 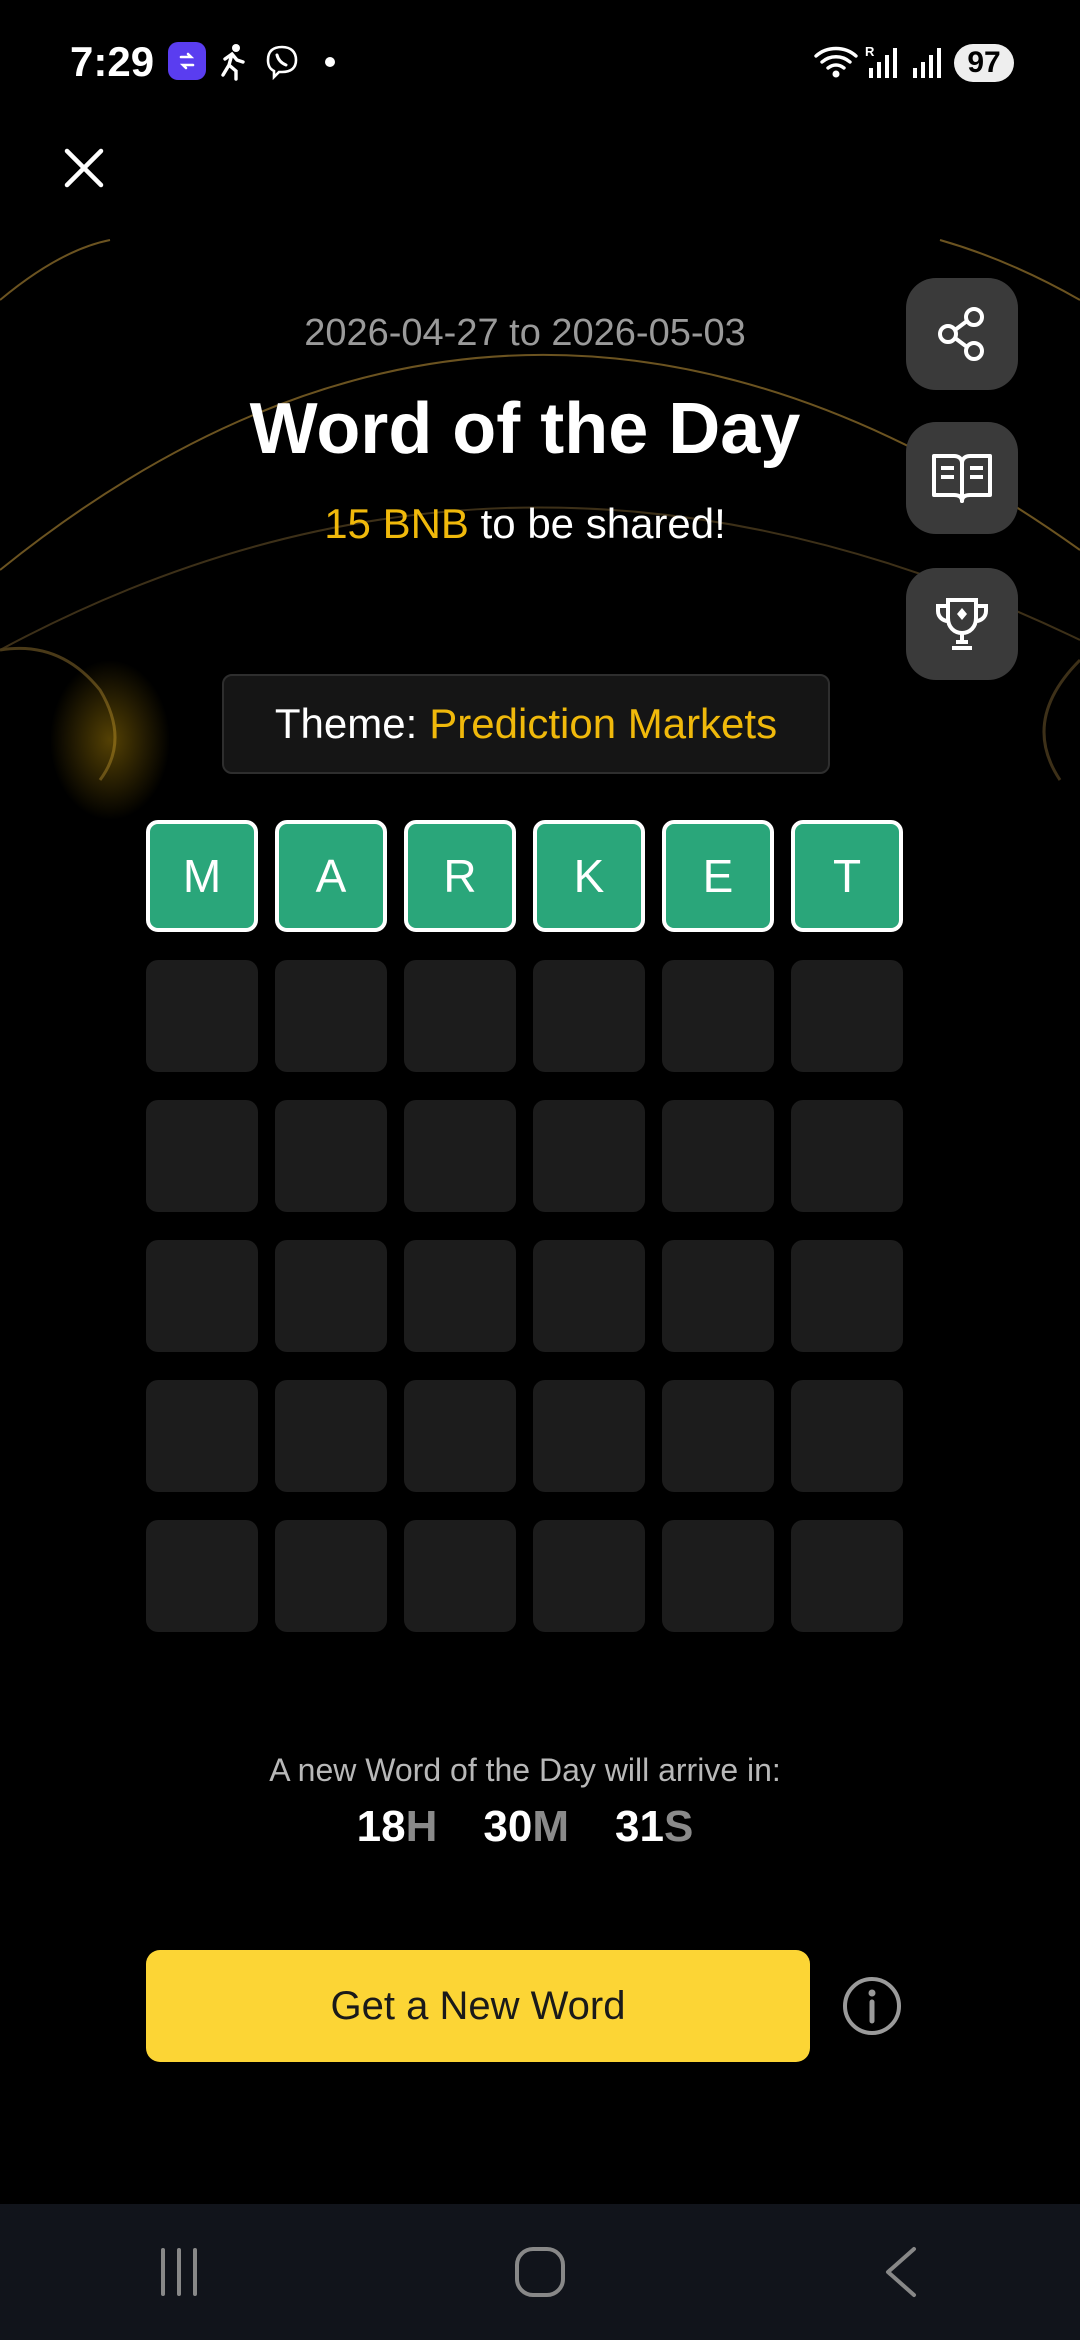 I want to click on theme-box: Theme: Prediction Markets, so click(x=526, y=724).